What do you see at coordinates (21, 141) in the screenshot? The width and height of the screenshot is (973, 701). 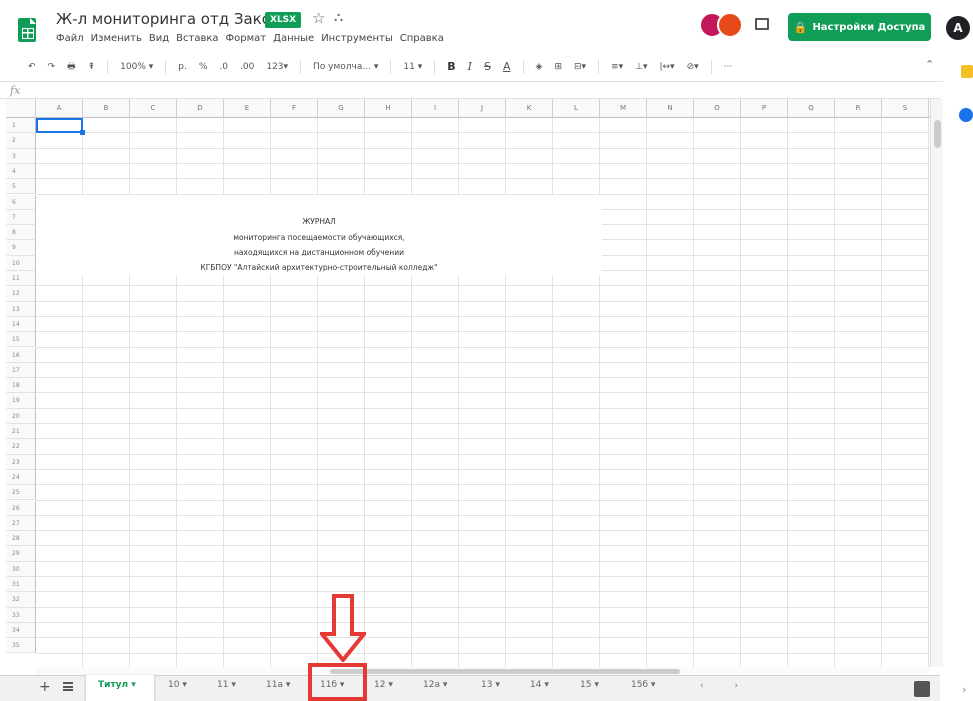 I see `row-header: 2` at bounding box center [21, 141].